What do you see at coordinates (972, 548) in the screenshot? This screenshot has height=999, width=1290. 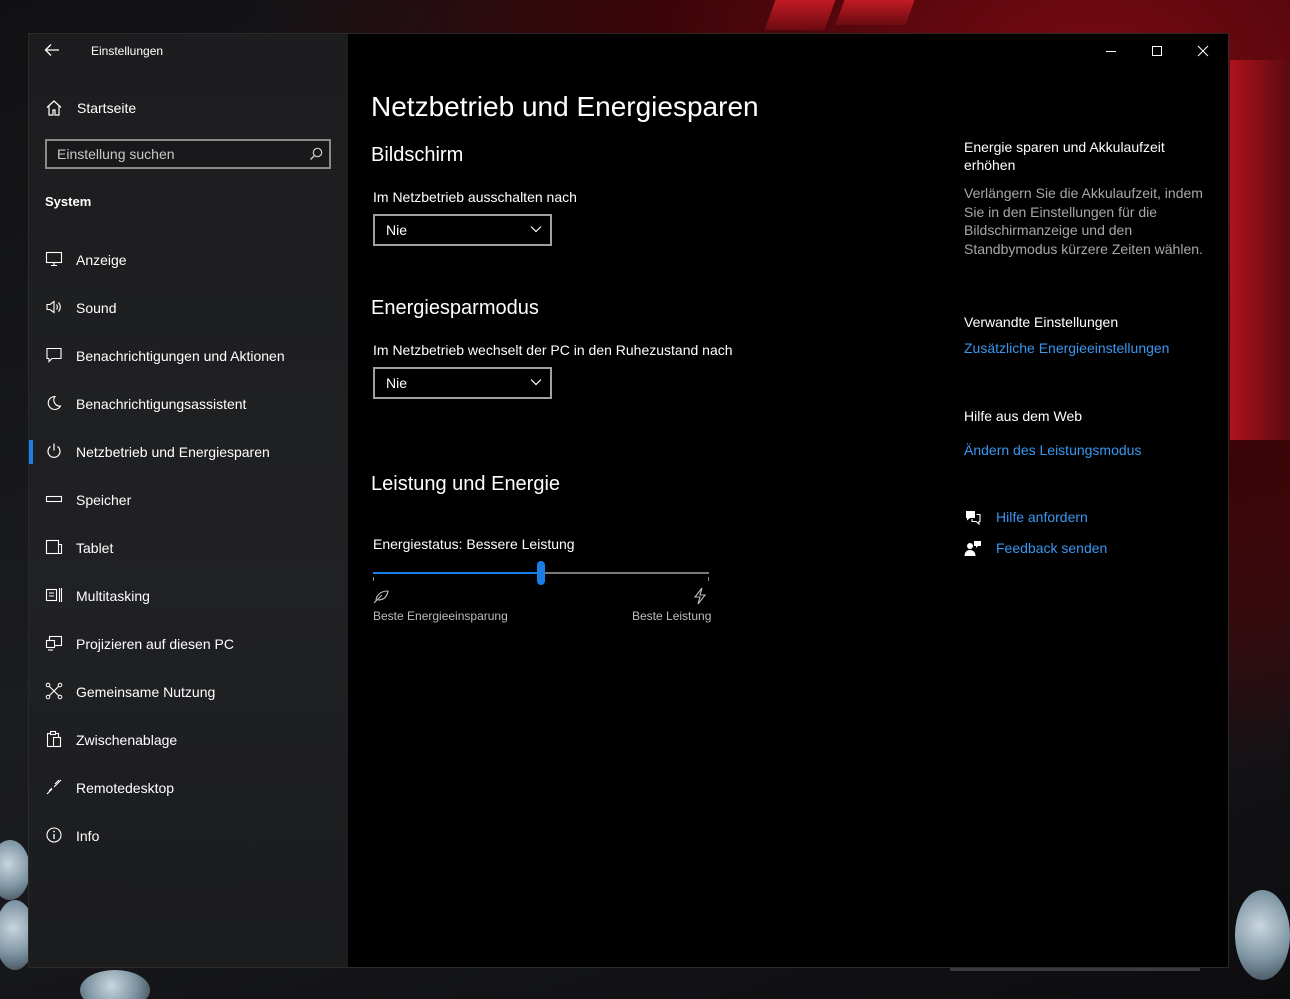 I see `feedback-person-icon` at bounding box center [972, 548].